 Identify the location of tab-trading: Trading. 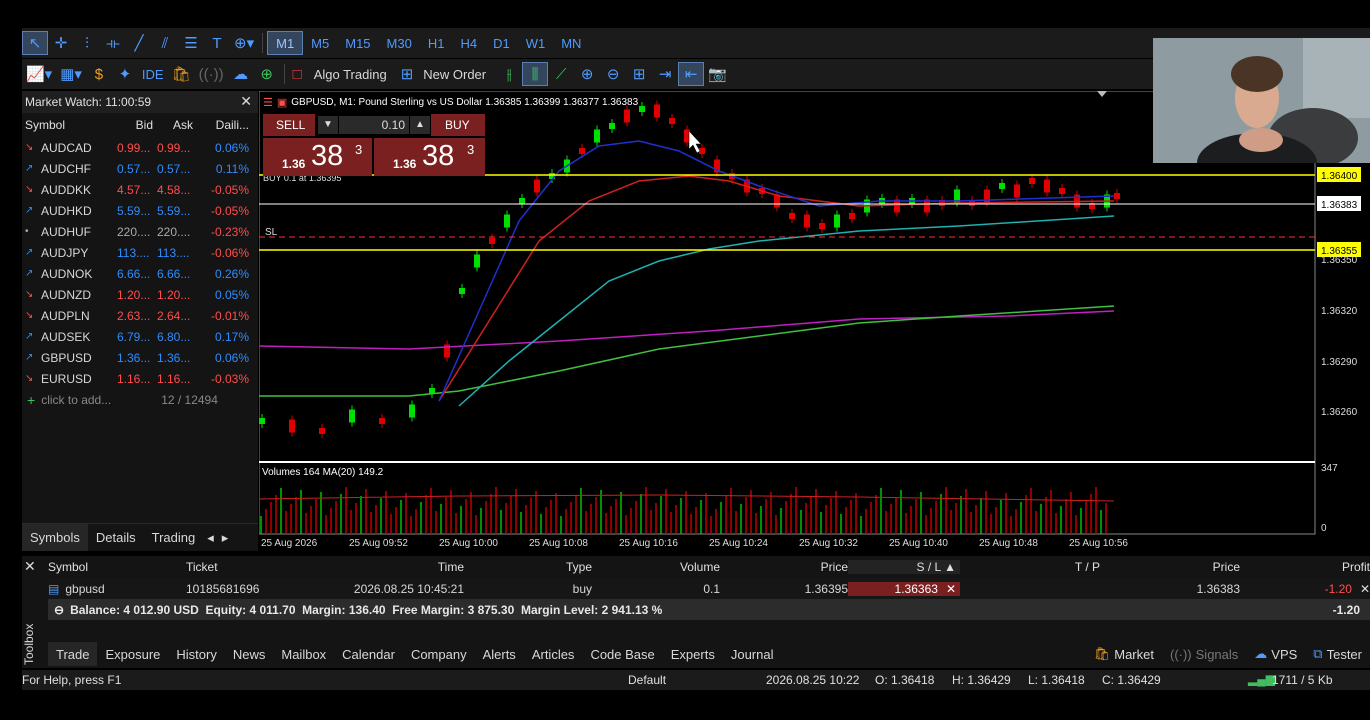
(174, 537).